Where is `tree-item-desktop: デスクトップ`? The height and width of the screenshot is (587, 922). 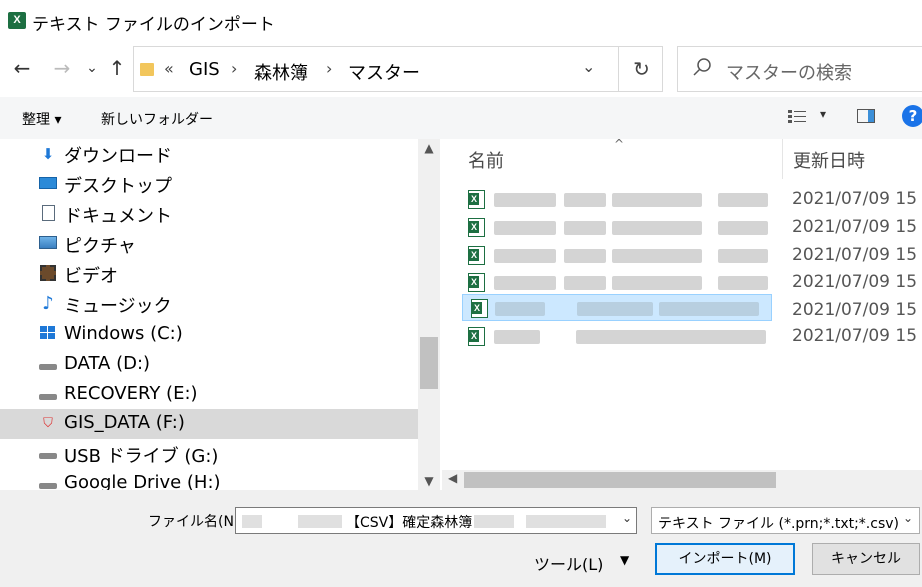 tree-item-desktop: デスクトップ is located at coordinates (209, 184).